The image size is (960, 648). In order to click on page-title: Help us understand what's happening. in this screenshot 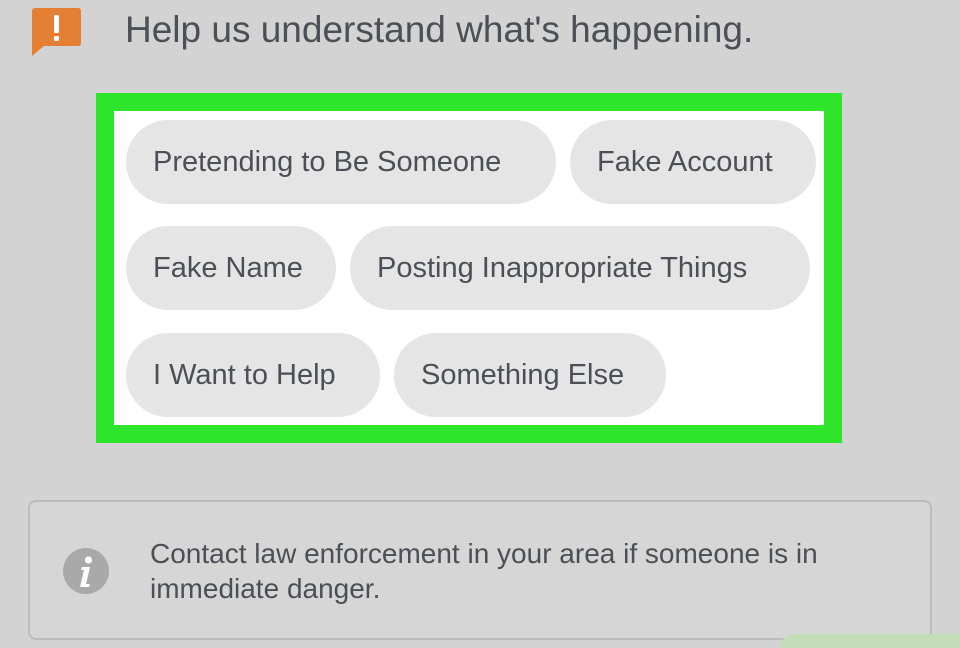, I will do `click(439, 29)`.